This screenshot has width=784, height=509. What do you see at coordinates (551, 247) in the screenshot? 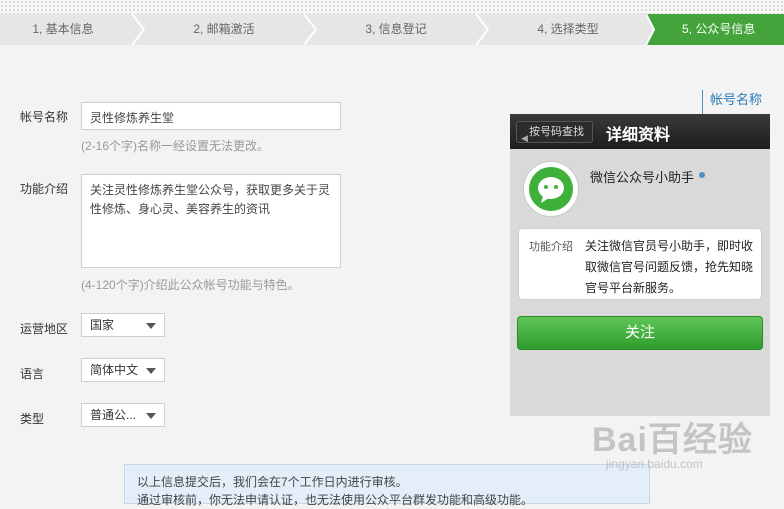
I see `intro-card-label: 功能介绍` at bounding box center [551, 247].